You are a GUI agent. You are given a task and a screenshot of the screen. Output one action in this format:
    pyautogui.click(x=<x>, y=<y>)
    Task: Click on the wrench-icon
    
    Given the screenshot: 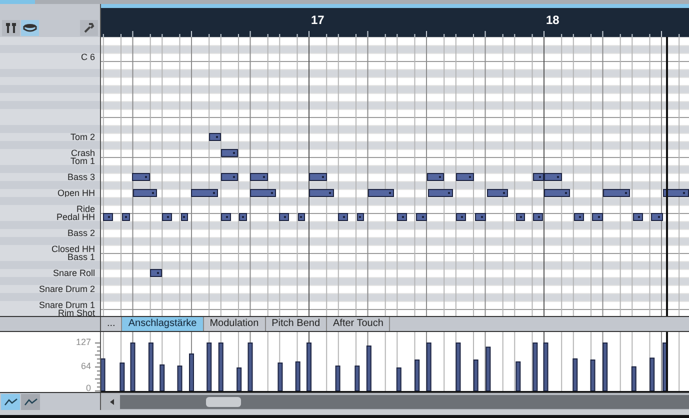 What is the action you would take?
    pyautogui.click(x=89, y=28)
    